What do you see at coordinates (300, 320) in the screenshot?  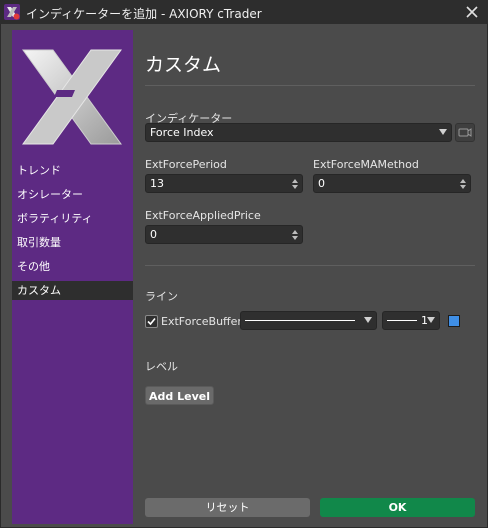 I see `solid-line-icon` at bounding box center [300, 320].